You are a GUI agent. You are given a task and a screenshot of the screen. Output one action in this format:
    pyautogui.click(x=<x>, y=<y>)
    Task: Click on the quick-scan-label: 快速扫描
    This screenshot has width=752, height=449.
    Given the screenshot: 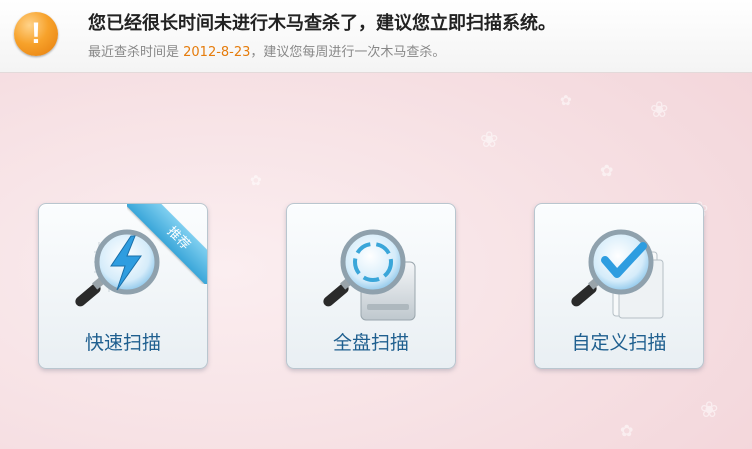 What is the action you would take?
    pyautogui.click(x=122, y=343)
    